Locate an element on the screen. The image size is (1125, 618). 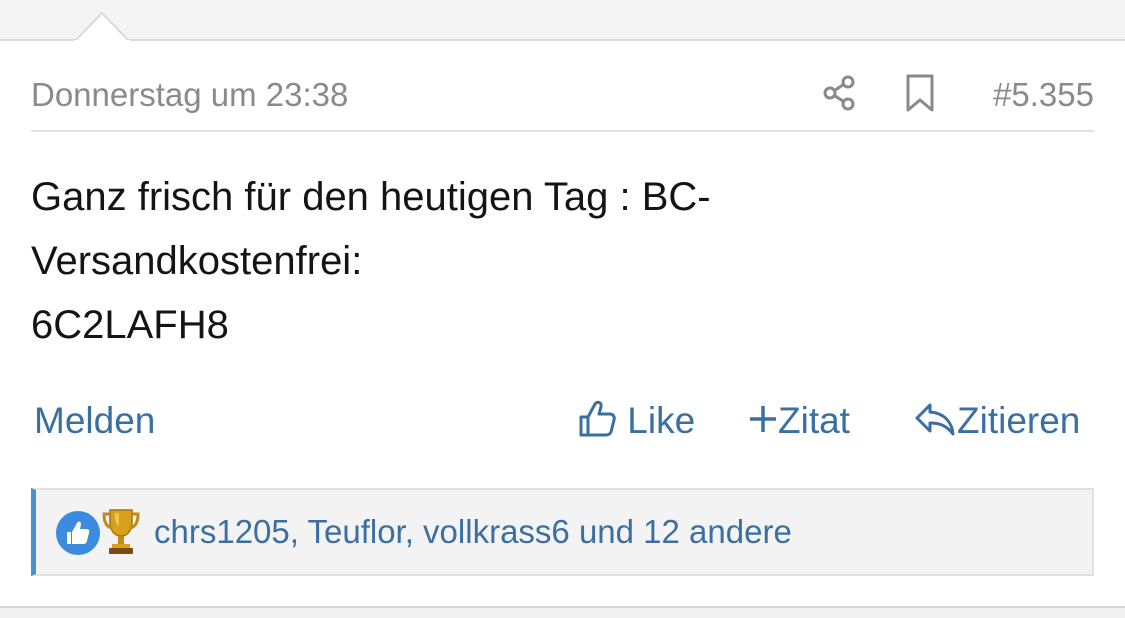
post-text-line: Ganz frisch für den heutigen Tag : BC- is located at coordinates (371, 197).